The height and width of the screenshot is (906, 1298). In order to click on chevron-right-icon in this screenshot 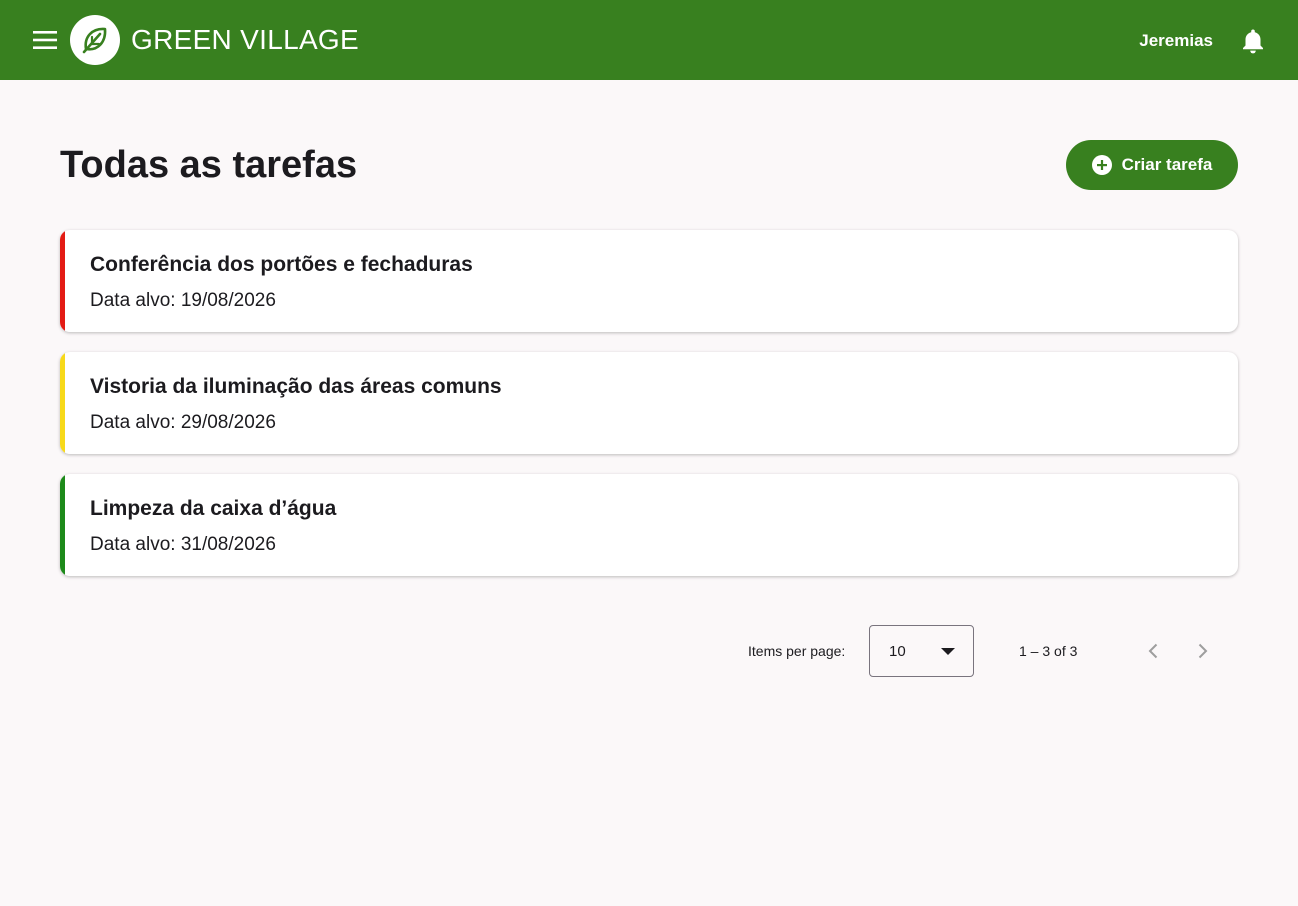, I will do `click(1203, 651)`.